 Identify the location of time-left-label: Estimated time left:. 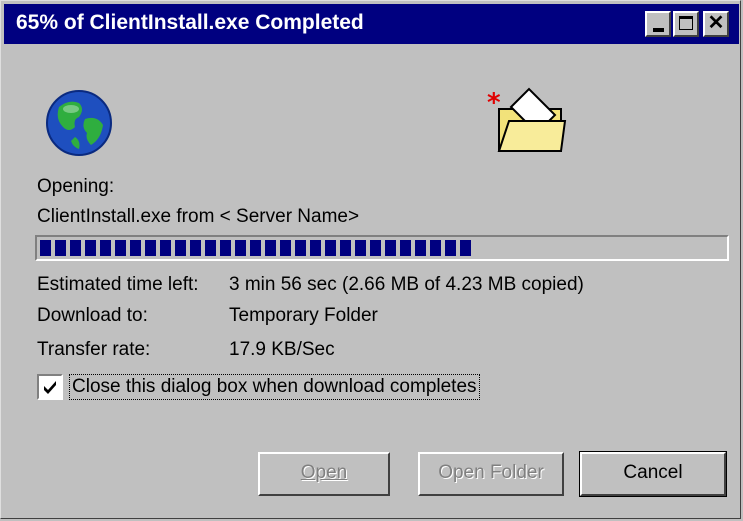
(118, 284).